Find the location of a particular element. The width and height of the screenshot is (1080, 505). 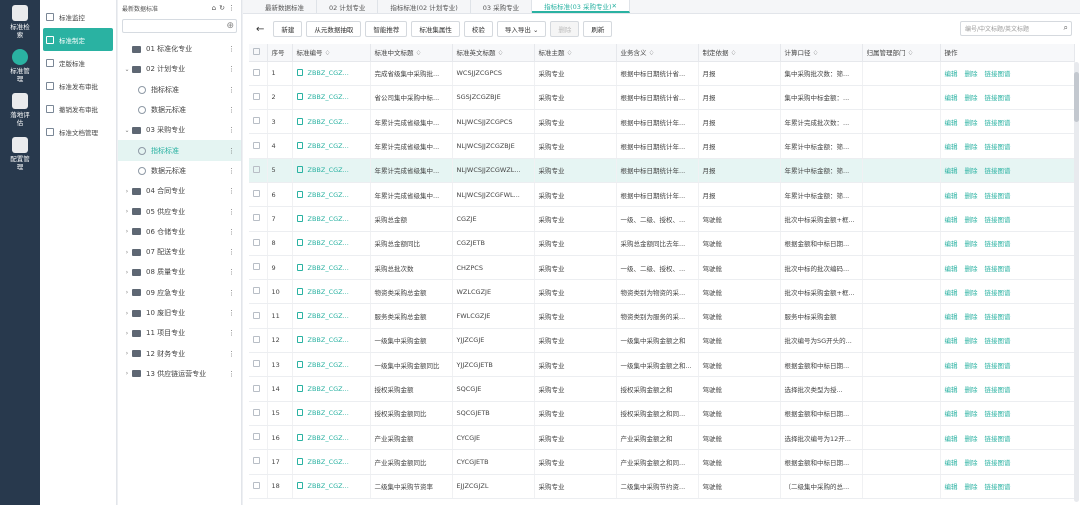

header-checkbox is located at coordinates (258, 53).